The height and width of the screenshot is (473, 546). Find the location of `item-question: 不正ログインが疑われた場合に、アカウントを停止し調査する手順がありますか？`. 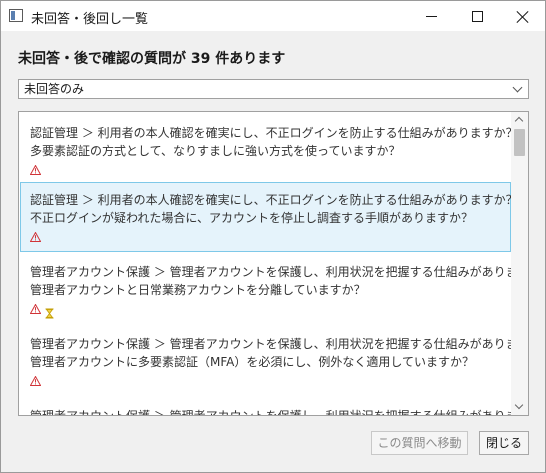

item-question: 不正ログインが疑われた場合に、アカウントを停止し調査する手順がありますか？ is located at coordinates (252, 218).